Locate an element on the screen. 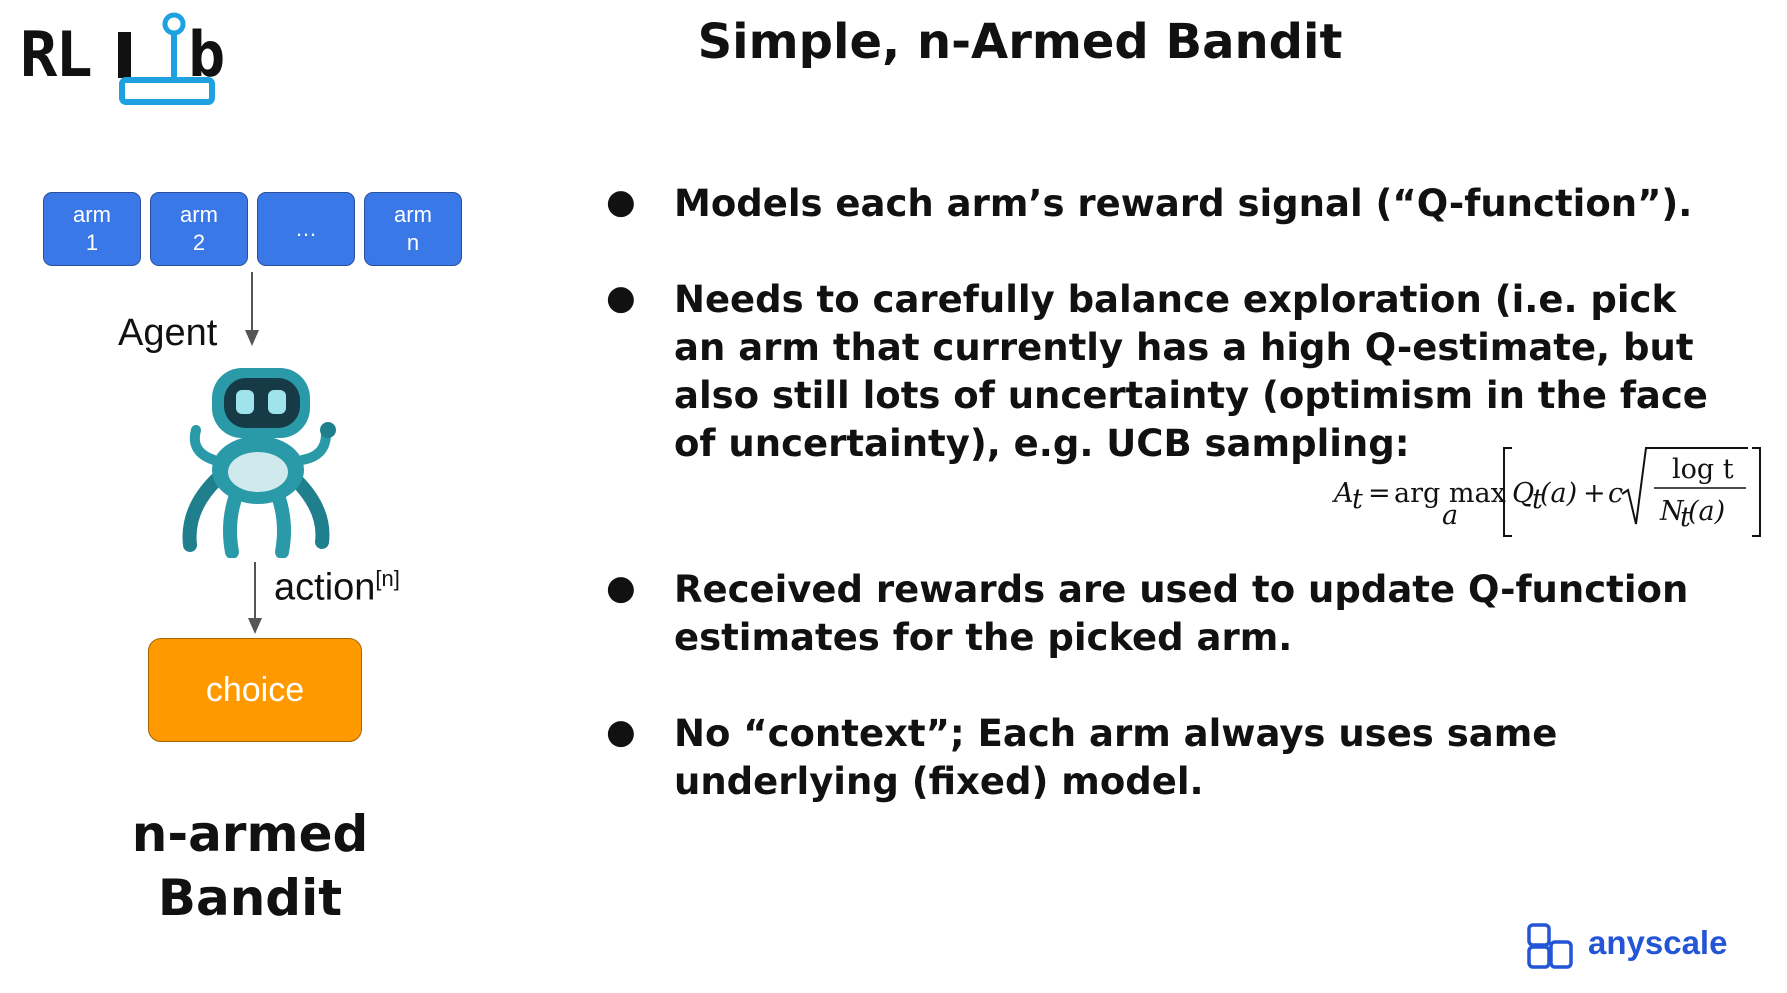 Image resolution: width=1787 pixels, height=993 pixels. bandit-caption: n-armed Bandit is located at coordinates (250, 866).